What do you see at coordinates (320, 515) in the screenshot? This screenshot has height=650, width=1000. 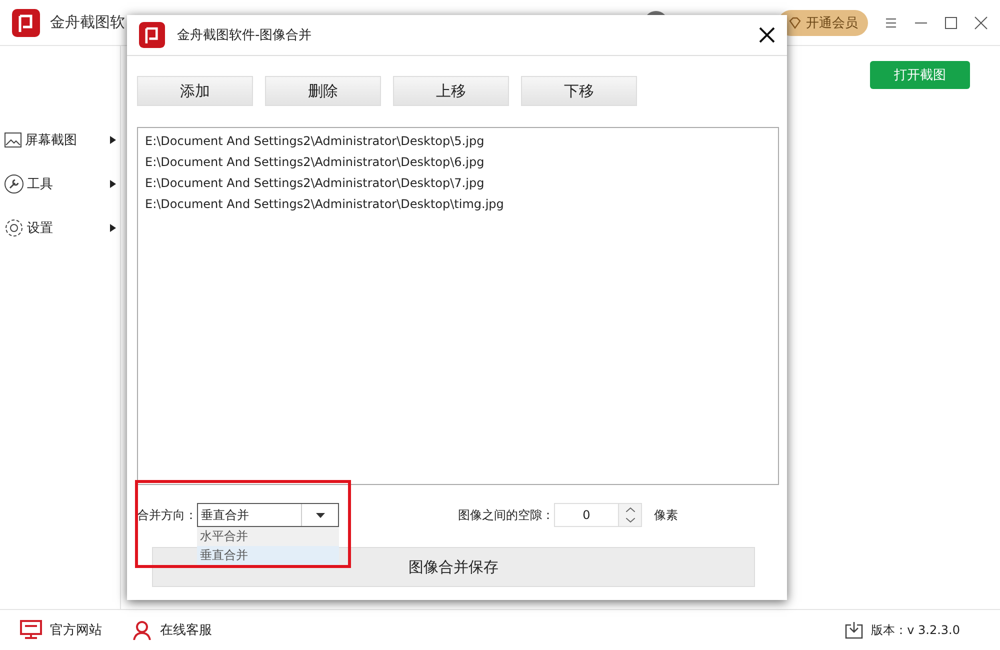 I see `dropdown-arrow-icon` at bounding box center [320, 515].